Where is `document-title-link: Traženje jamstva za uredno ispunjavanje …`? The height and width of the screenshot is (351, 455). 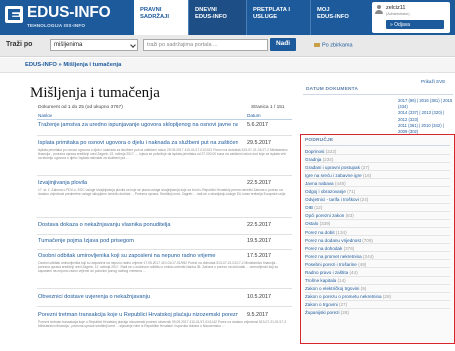
document-title-link: Traženje jamstva za uredno ispunjavanje … is located at coordinates (138, 125).